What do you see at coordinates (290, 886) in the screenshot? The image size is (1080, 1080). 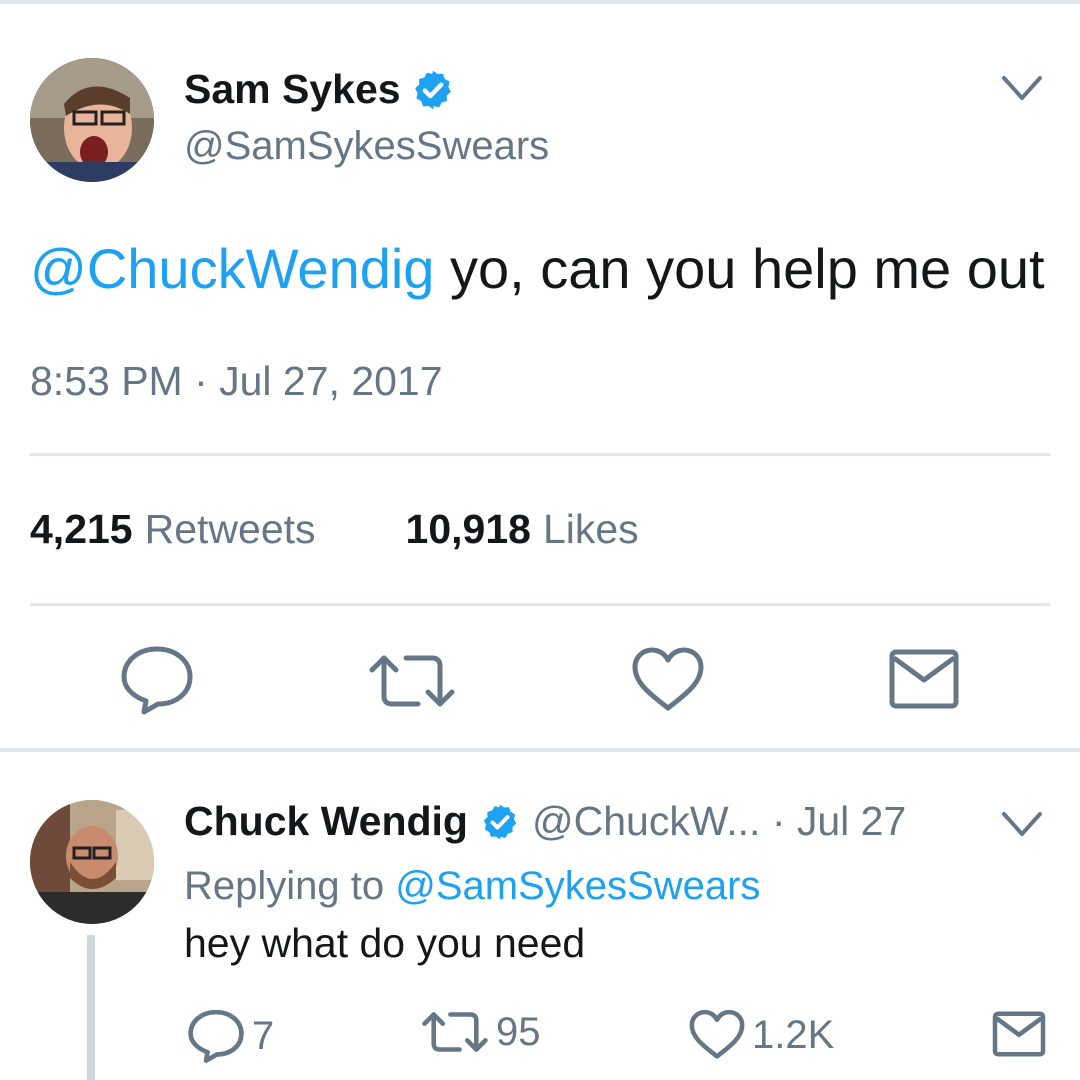 I see `replying-to-label: Replying to` at bounding box center [290, 886].